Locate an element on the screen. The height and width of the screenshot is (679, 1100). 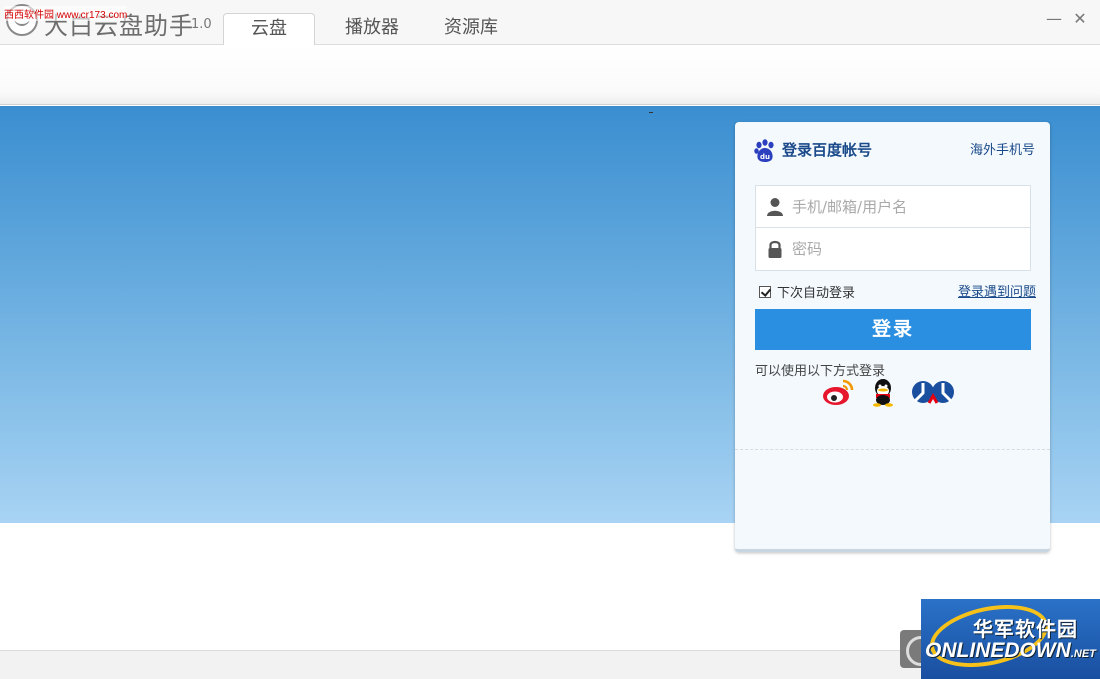
password-field is located at coordinates (893, 249).